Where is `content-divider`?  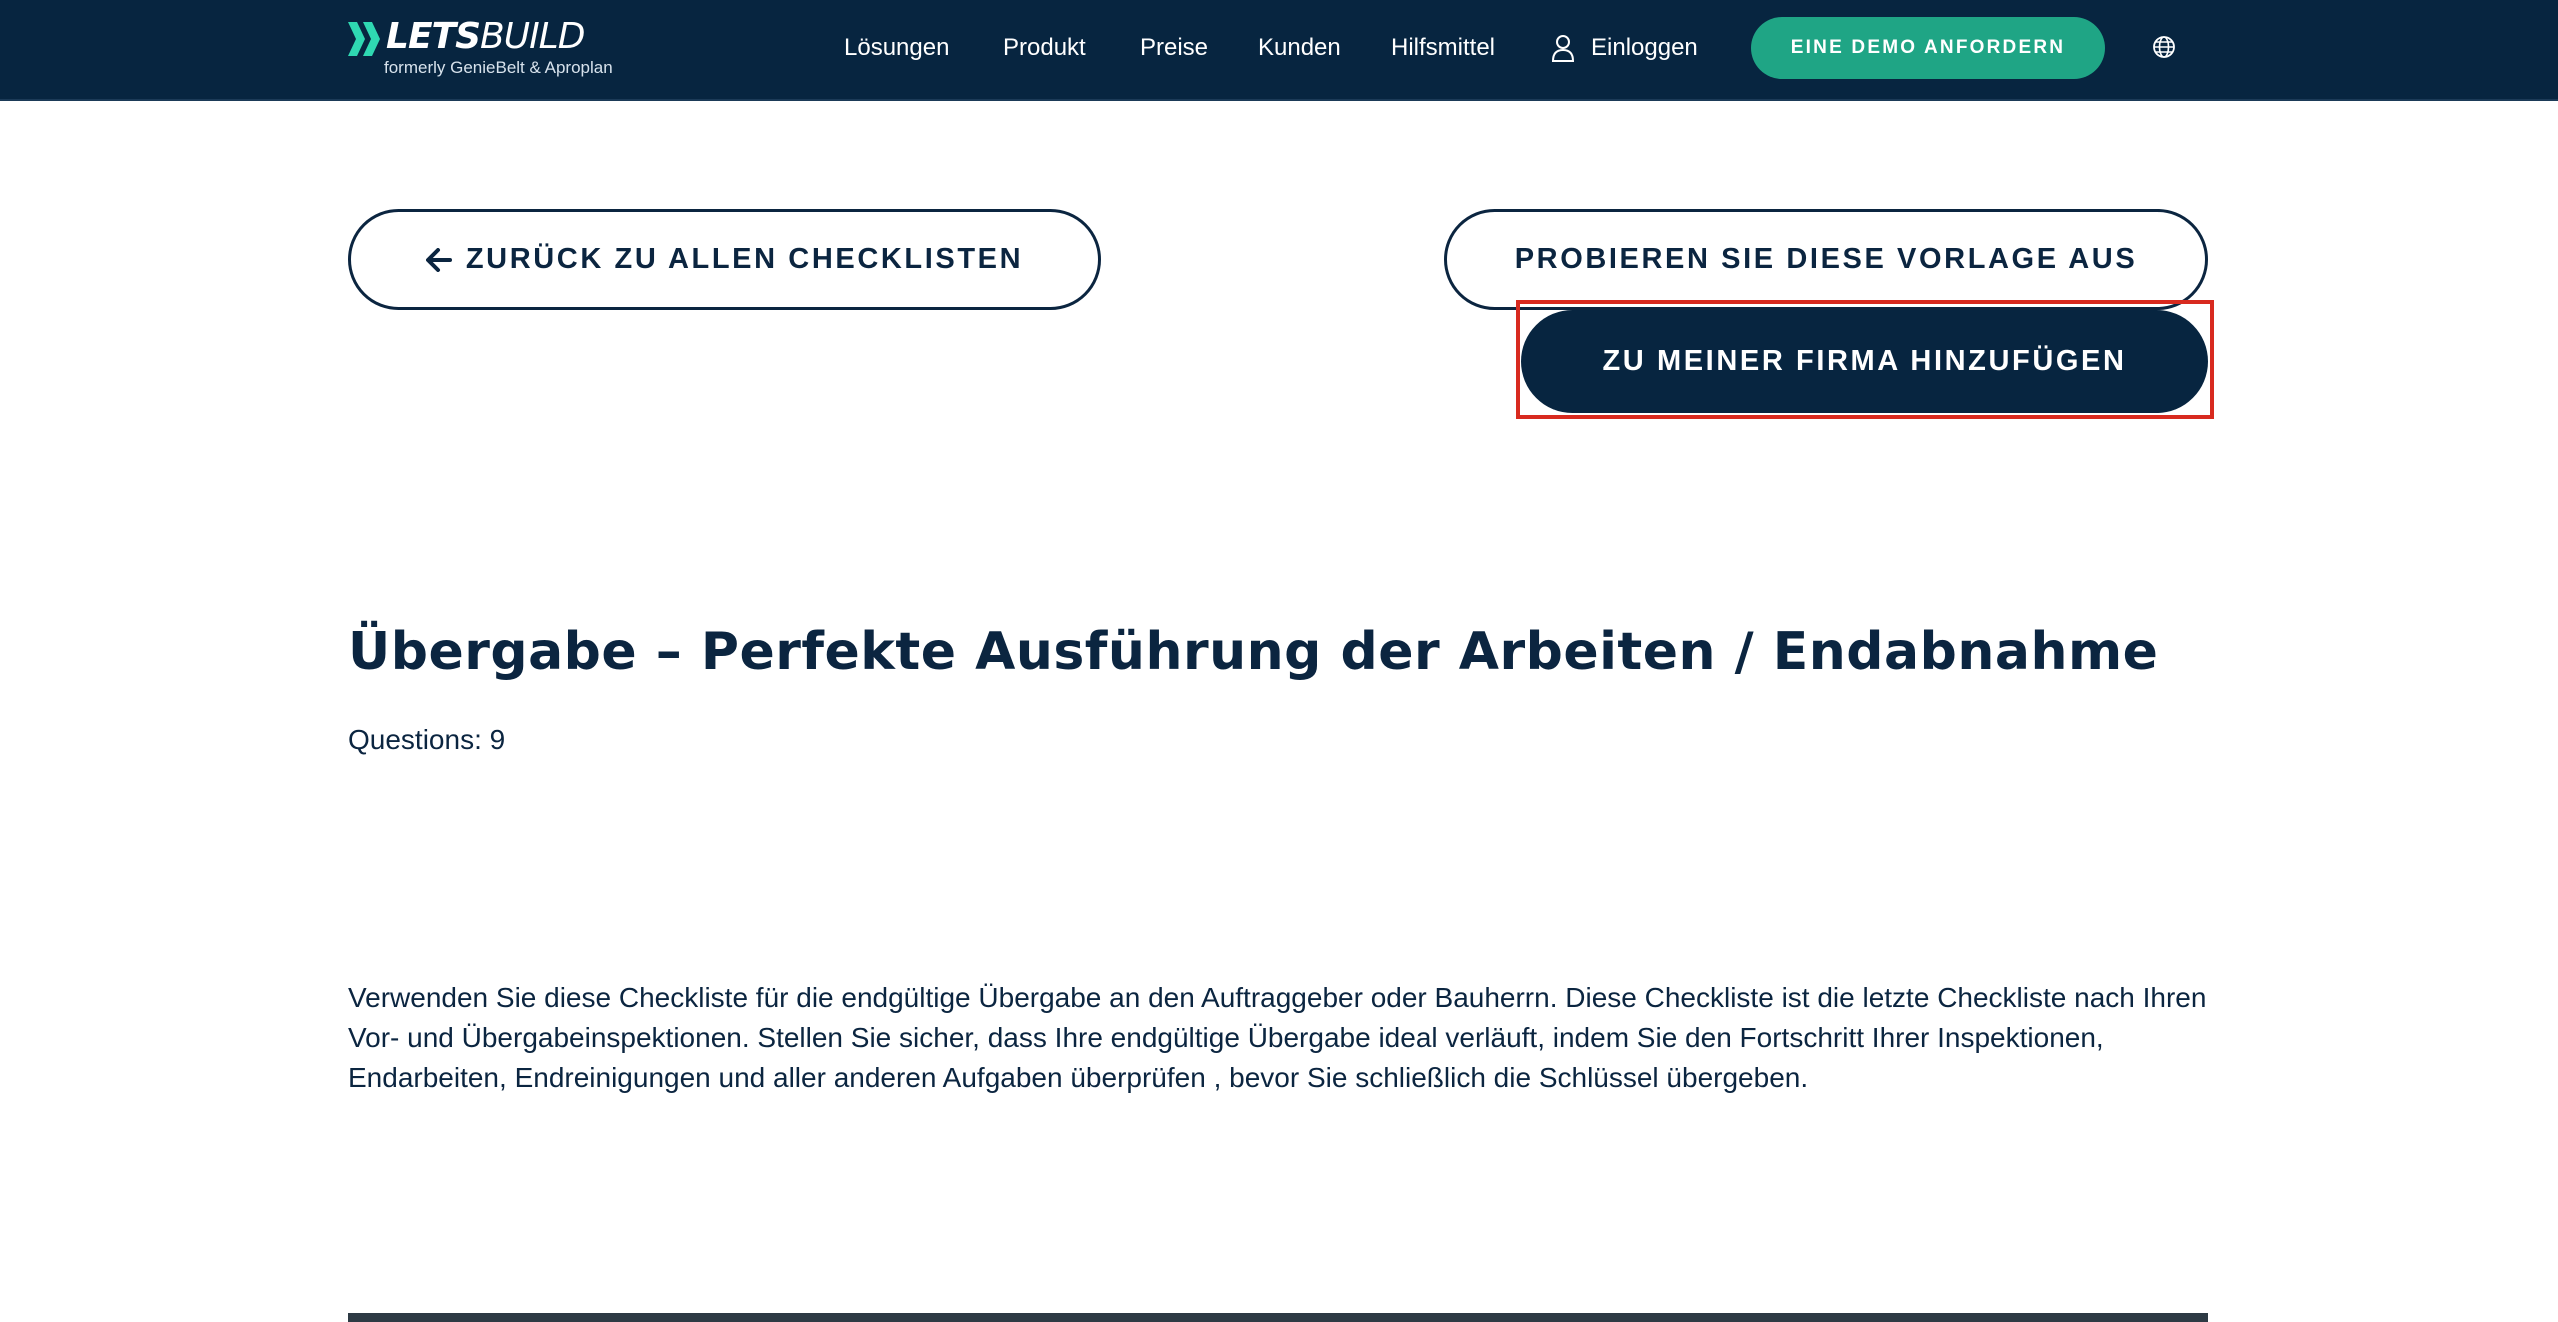 content-divider is located at coordinates (1278, 1317).